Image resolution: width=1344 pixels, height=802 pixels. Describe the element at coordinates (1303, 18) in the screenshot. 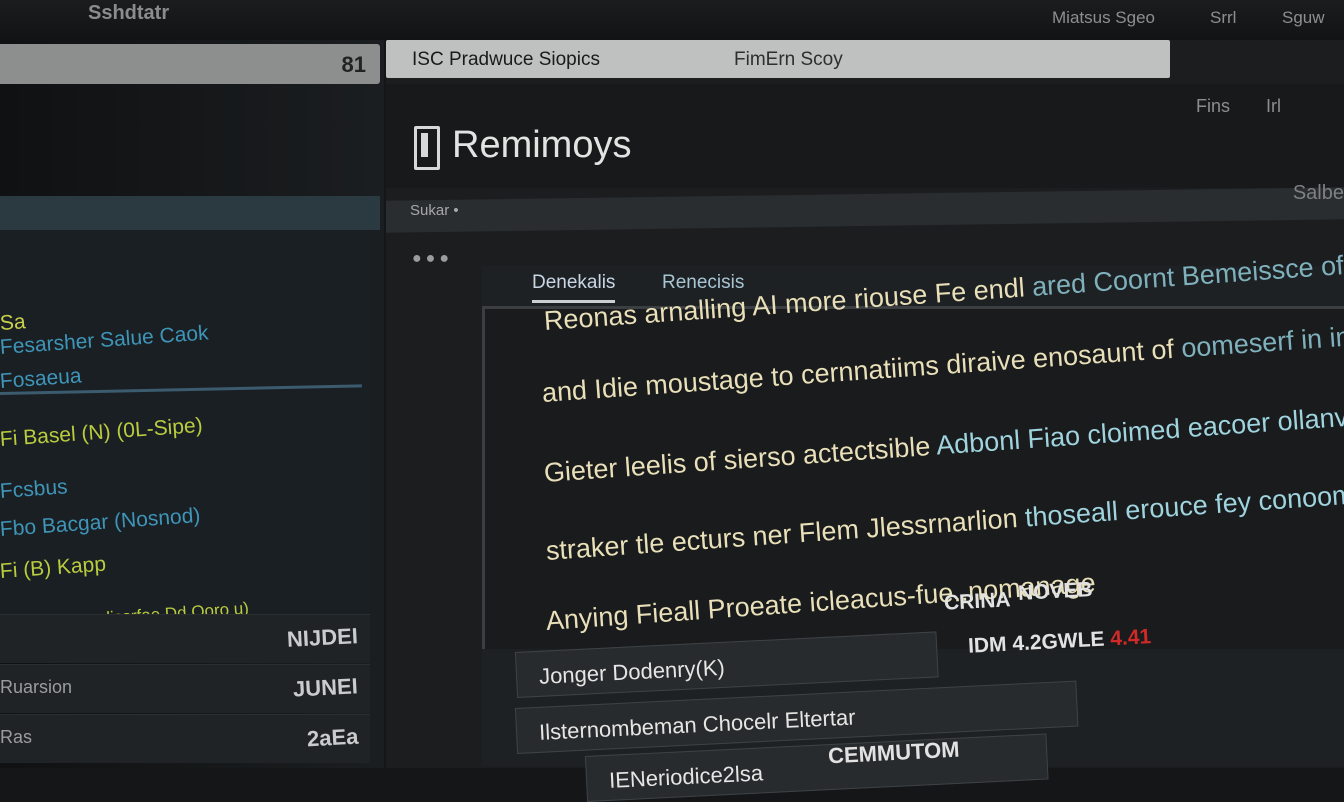

I see `menu-item-3: Sguw` at that location.